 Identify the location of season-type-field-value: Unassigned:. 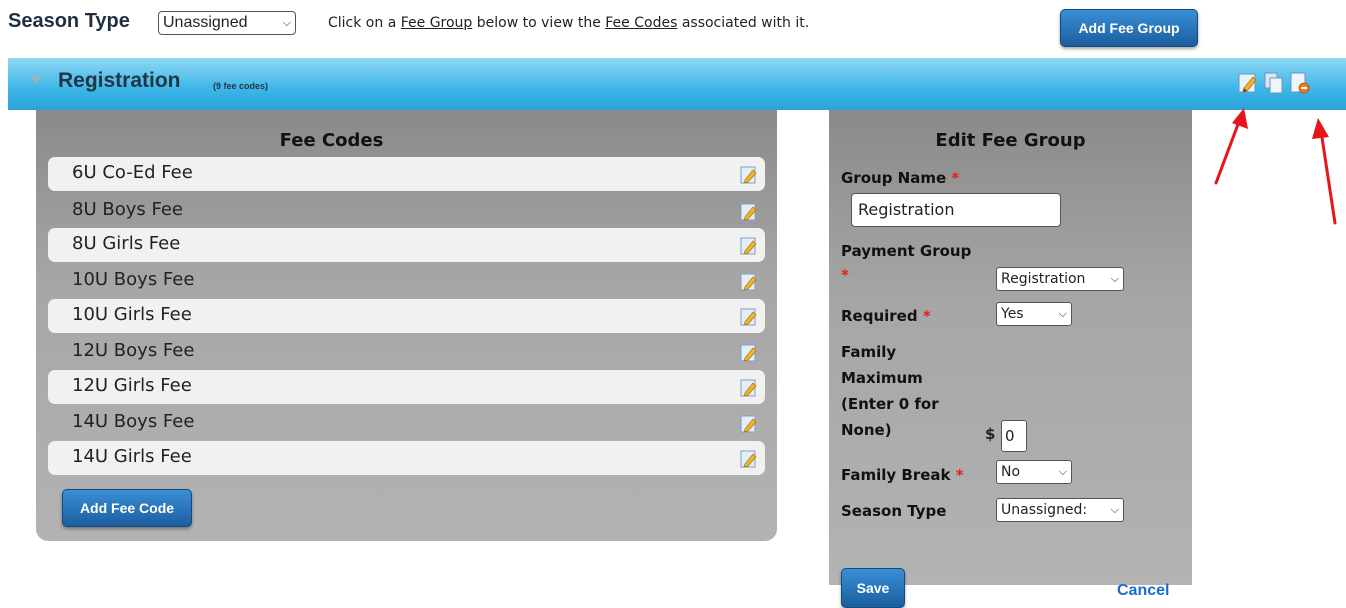
(1044, 510).